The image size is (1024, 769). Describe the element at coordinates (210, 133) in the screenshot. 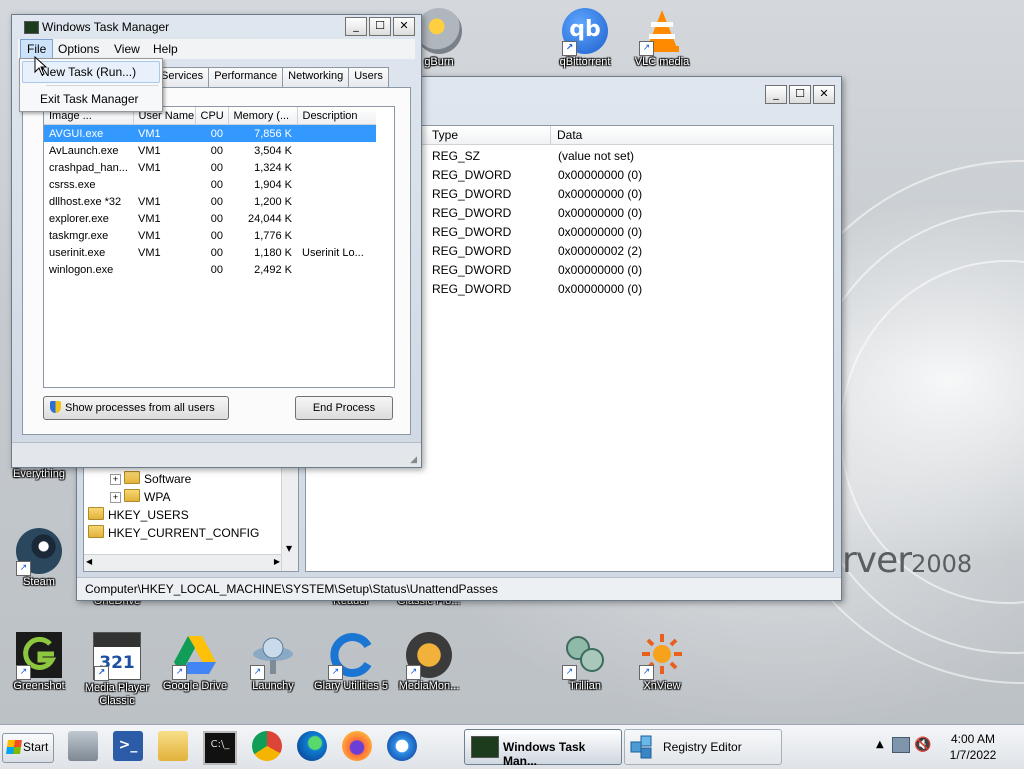

I see `process-row: AVGUI.exe VM1 00 7,856 K` at that location.